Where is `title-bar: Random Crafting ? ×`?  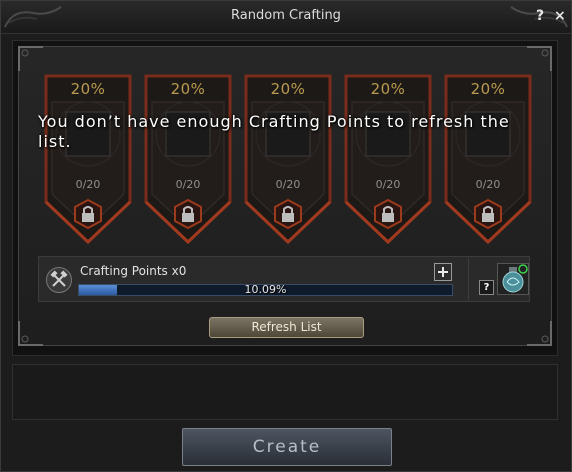
title-bar: Random Crafting ? × is located at coordinates (286, 17).